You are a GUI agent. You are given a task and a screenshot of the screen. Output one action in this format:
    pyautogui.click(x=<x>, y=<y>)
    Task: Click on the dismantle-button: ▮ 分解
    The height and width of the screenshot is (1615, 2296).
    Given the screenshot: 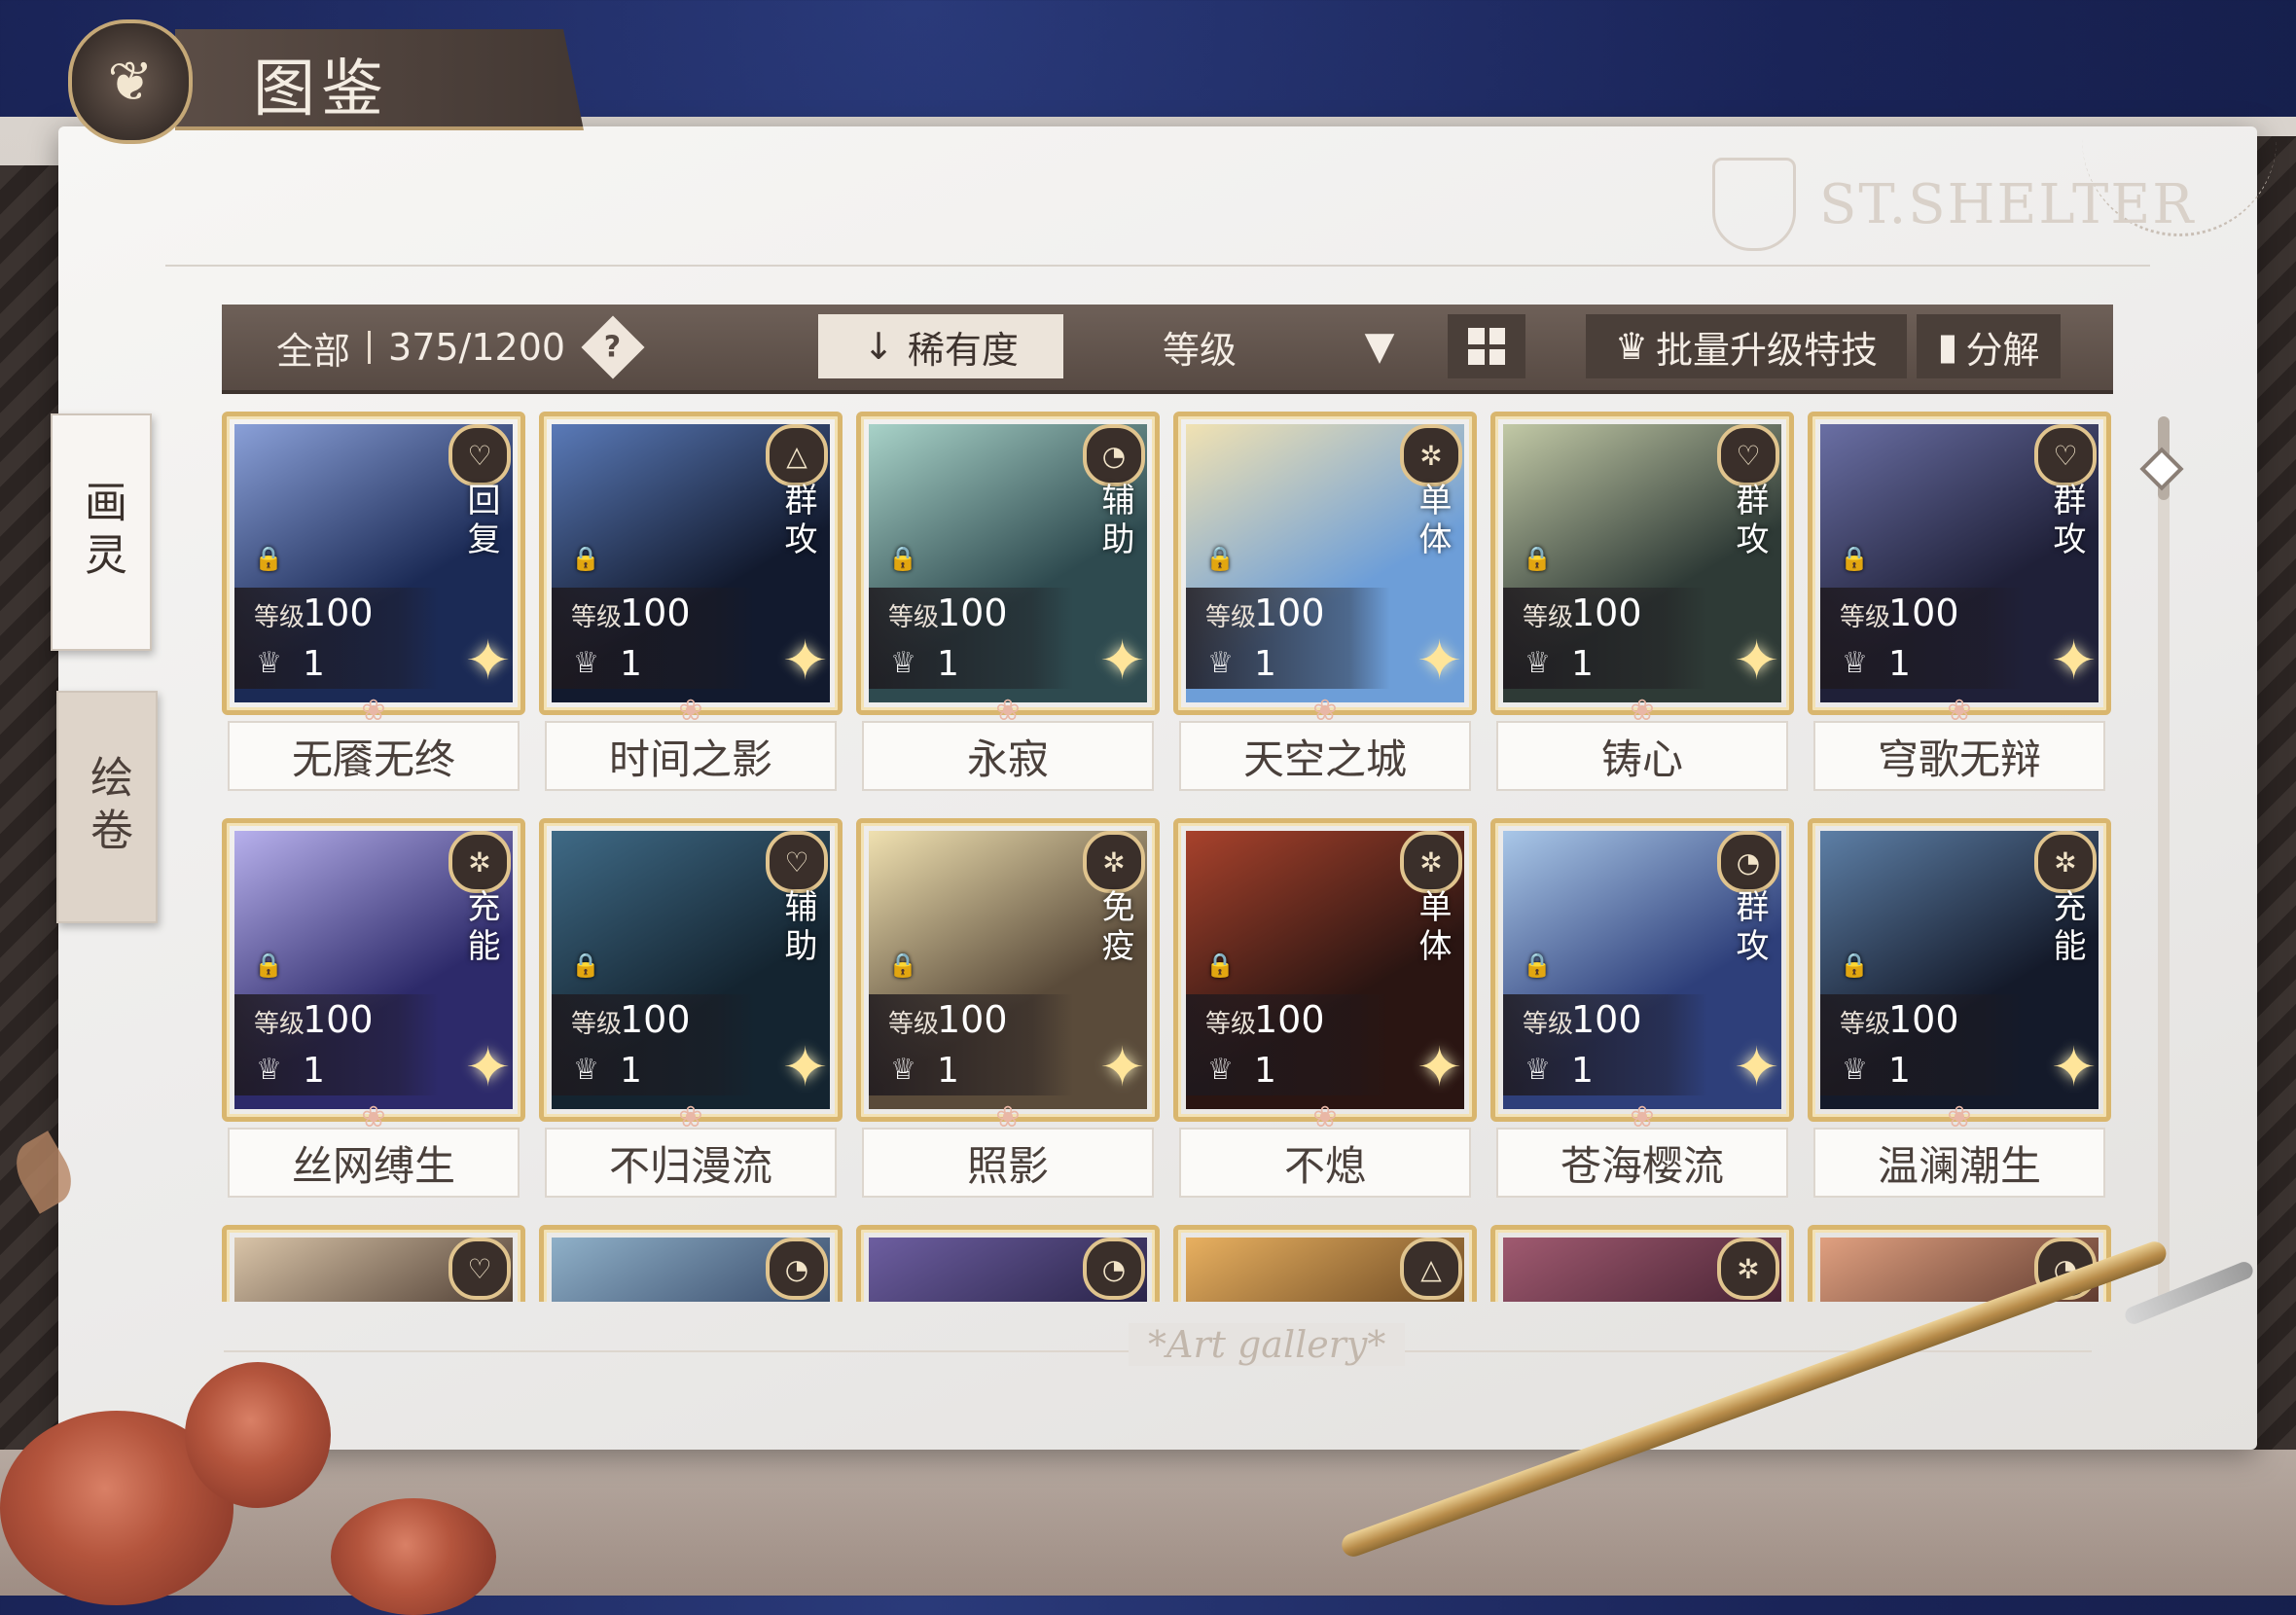 What is the action you would take?
    pyautogui.click(x=1989, y=346)
    